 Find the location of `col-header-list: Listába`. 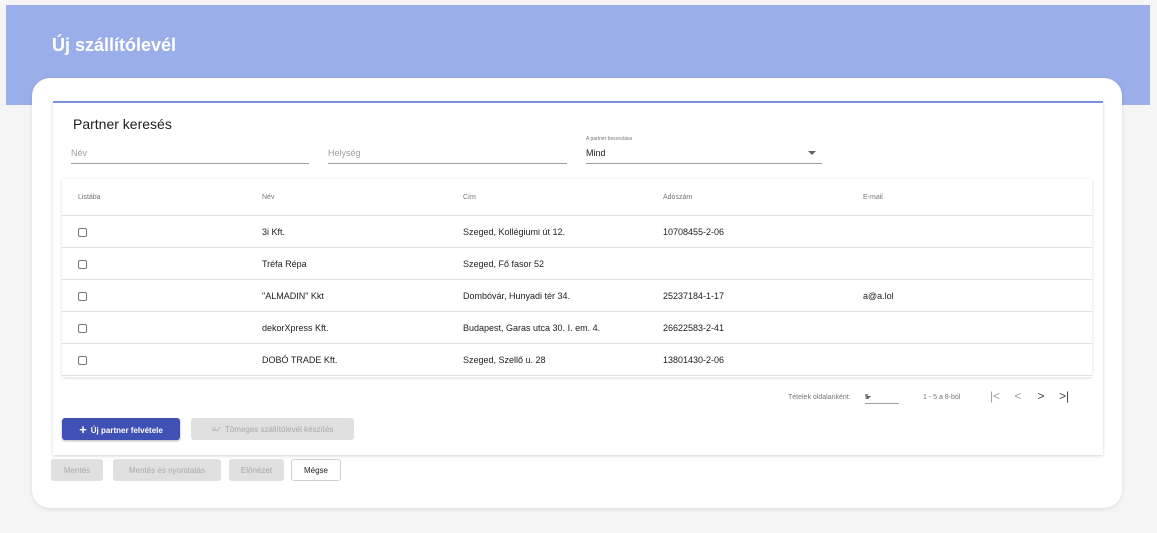

col-header-list: Listába is located at coordinates (162, 197).